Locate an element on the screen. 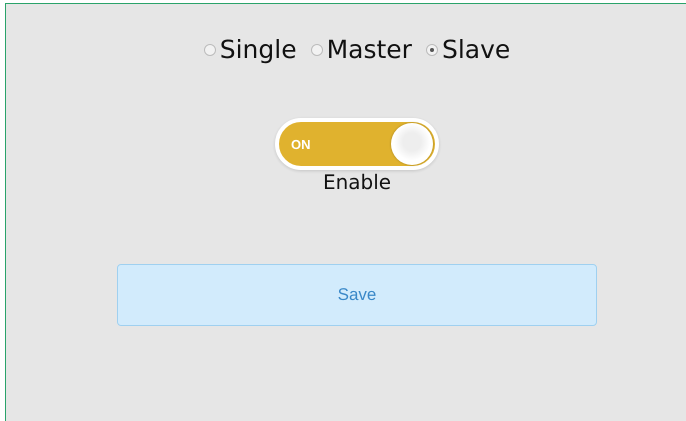 The image size is (686, 421). radio-label: Slave is located at coordinates (476, 49).